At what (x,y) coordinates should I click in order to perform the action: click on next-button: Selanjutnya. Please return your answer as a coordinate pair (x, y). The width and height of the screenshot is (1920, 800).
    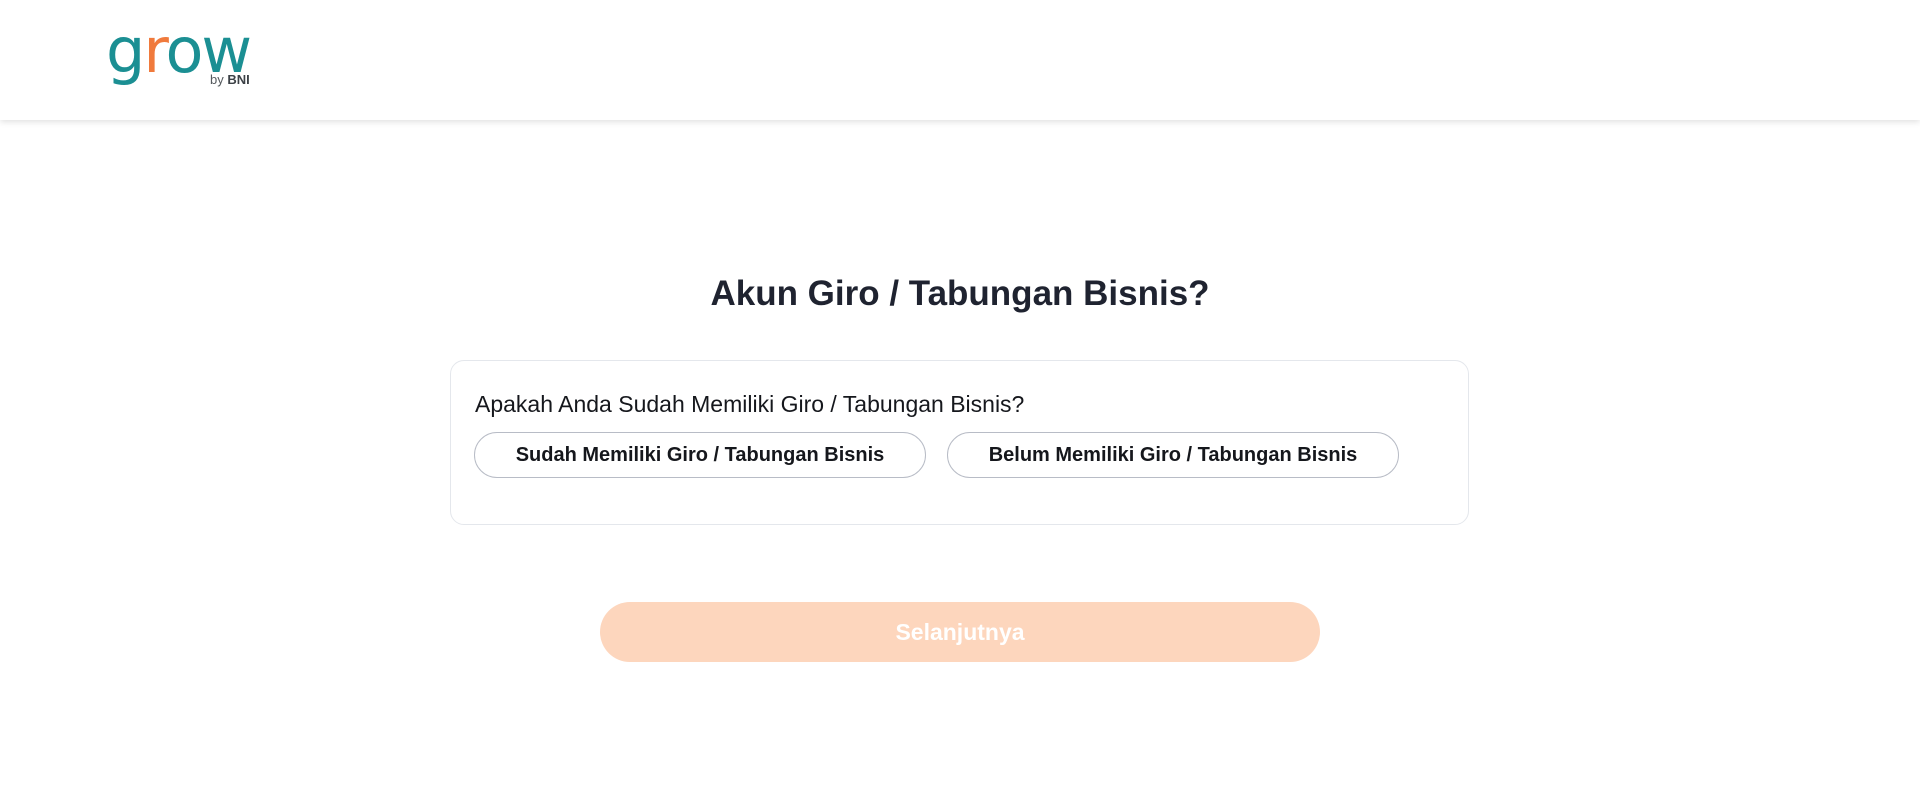
    Looking at the image, I should click on (960, 632).